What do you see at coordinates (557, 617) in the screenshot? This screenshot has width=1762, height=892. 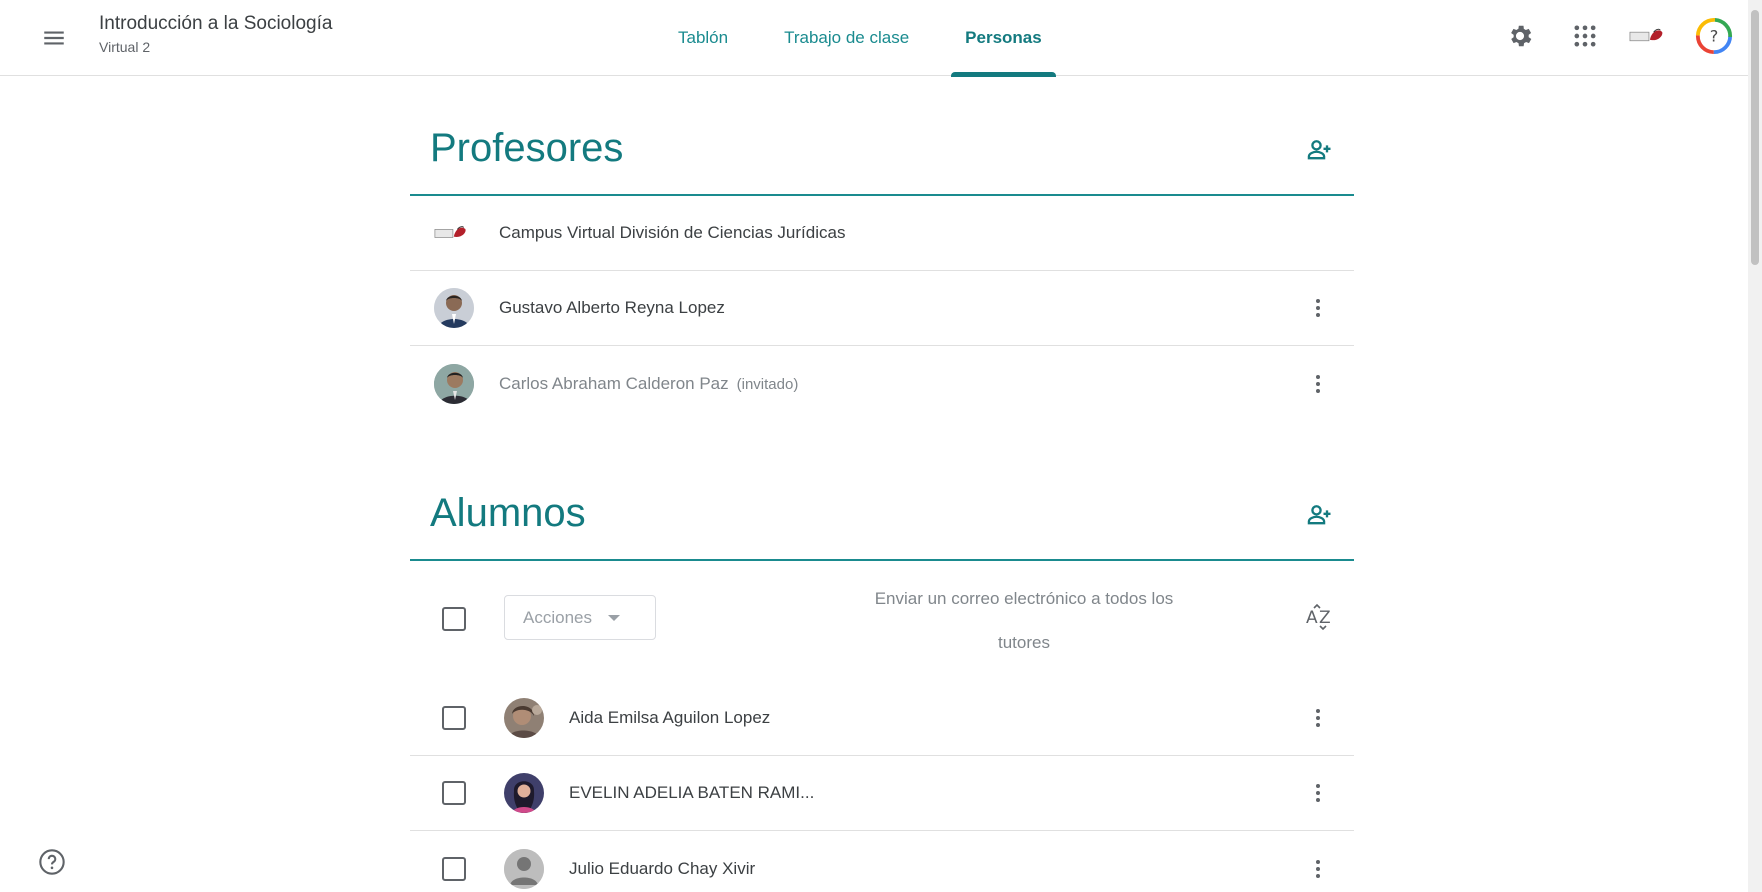 I see `actions-label: Acciones` at bounding box center [557, 617].